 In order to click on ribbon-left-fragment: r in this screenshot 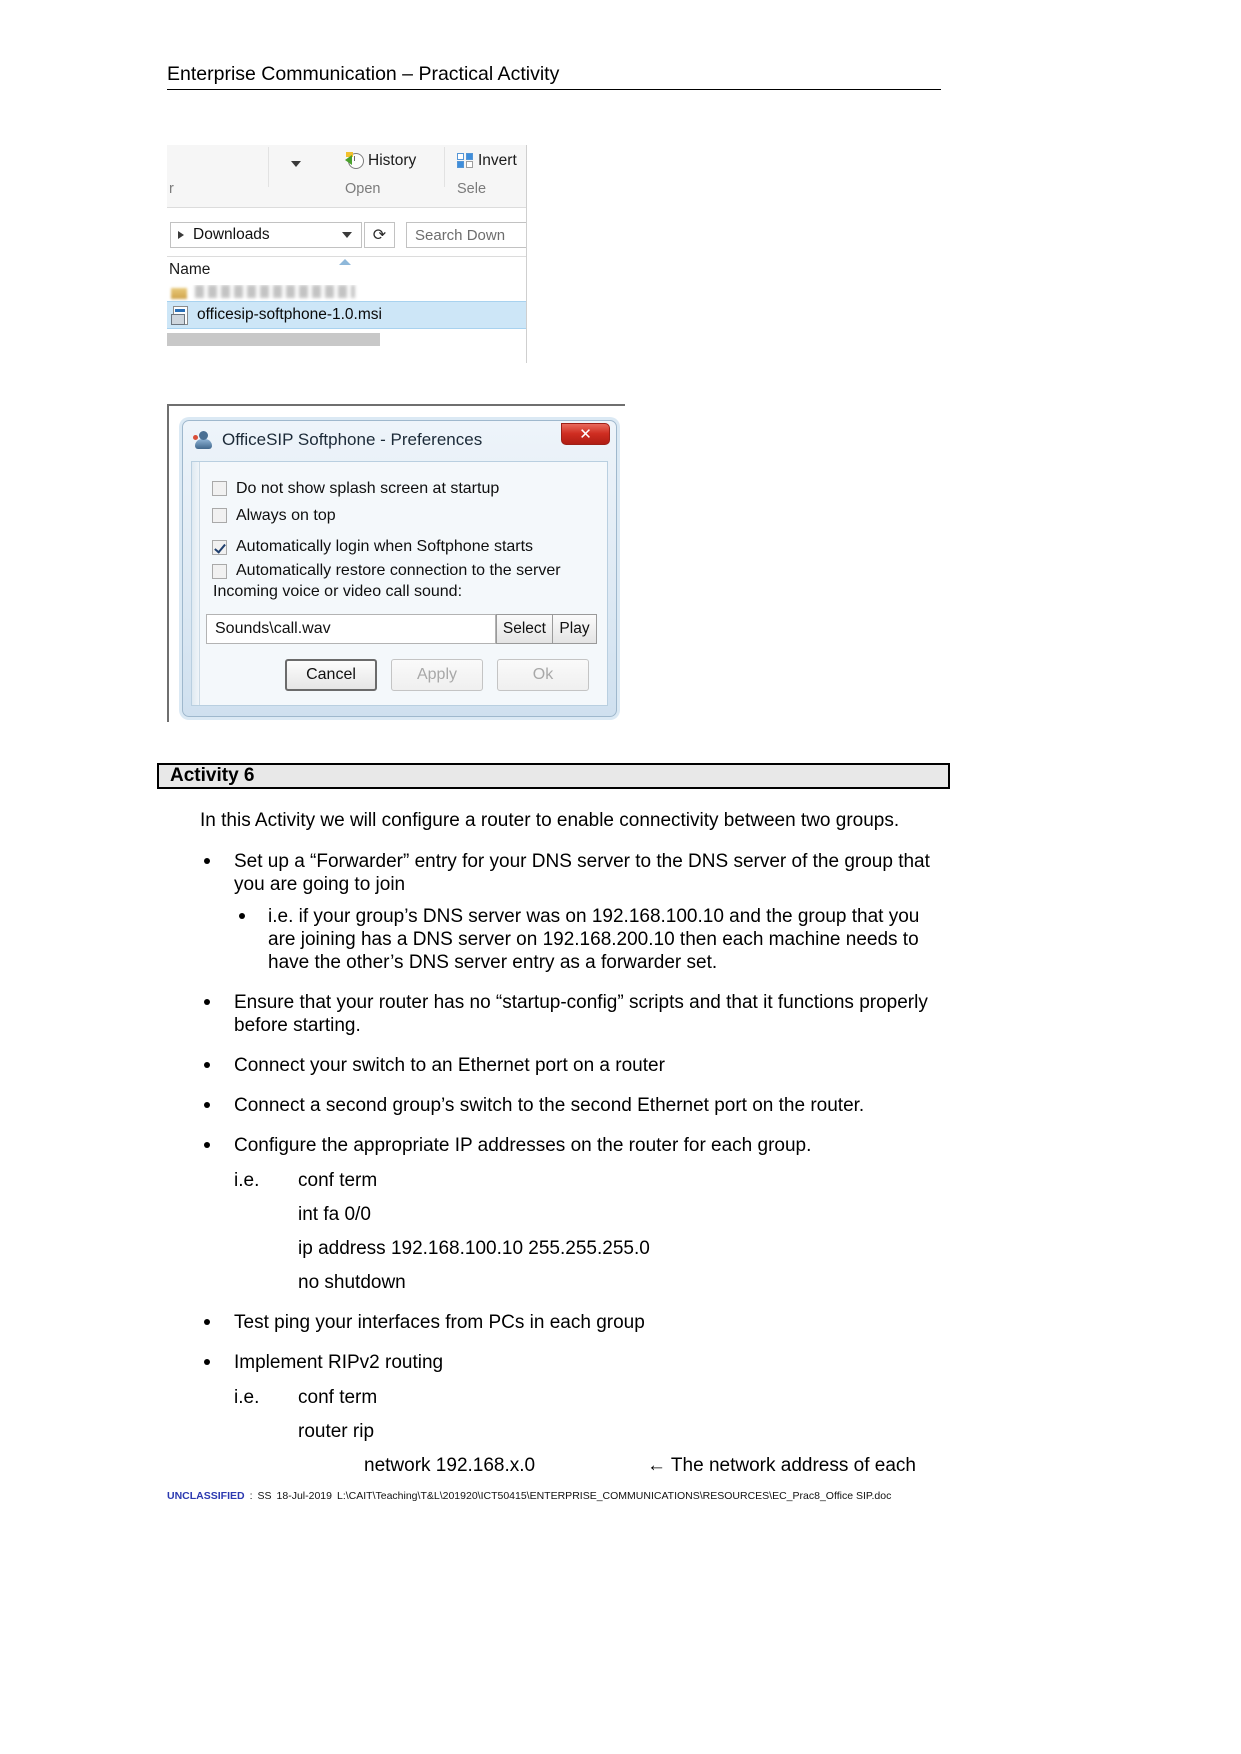, I will do `click(171, 189)`.